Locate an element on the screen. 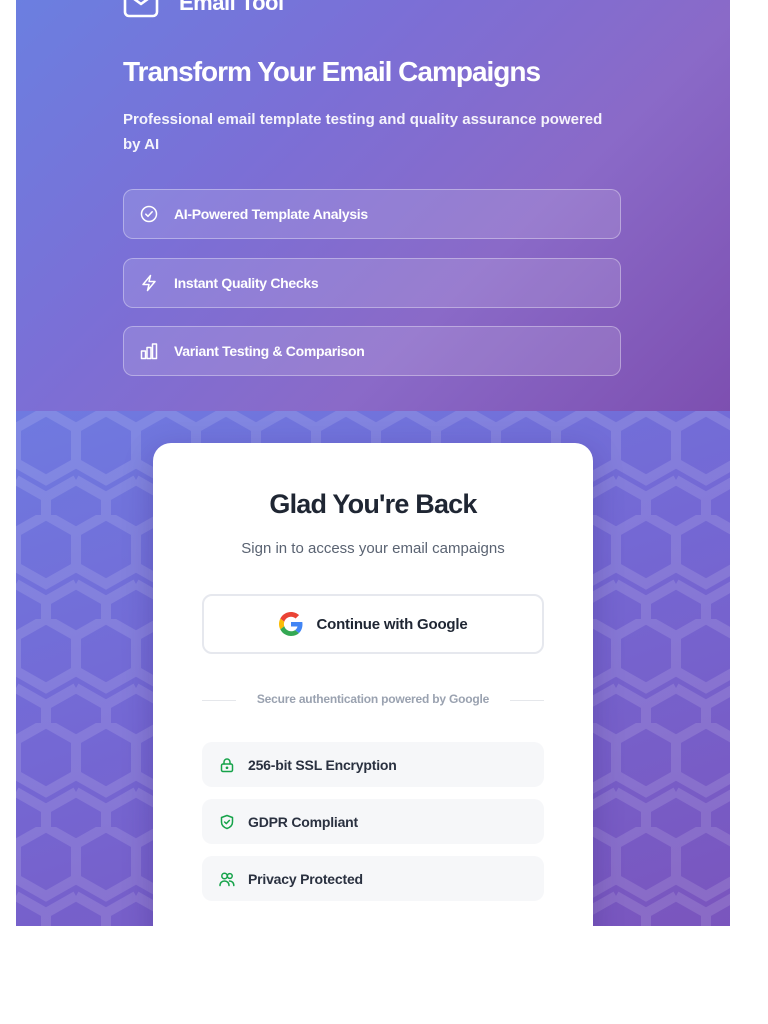 Image resolution: width=768 pixels, height=1024 pixels. feature-variant-testing: Variant Testing & Comparison is located at coordinates (372, 351).